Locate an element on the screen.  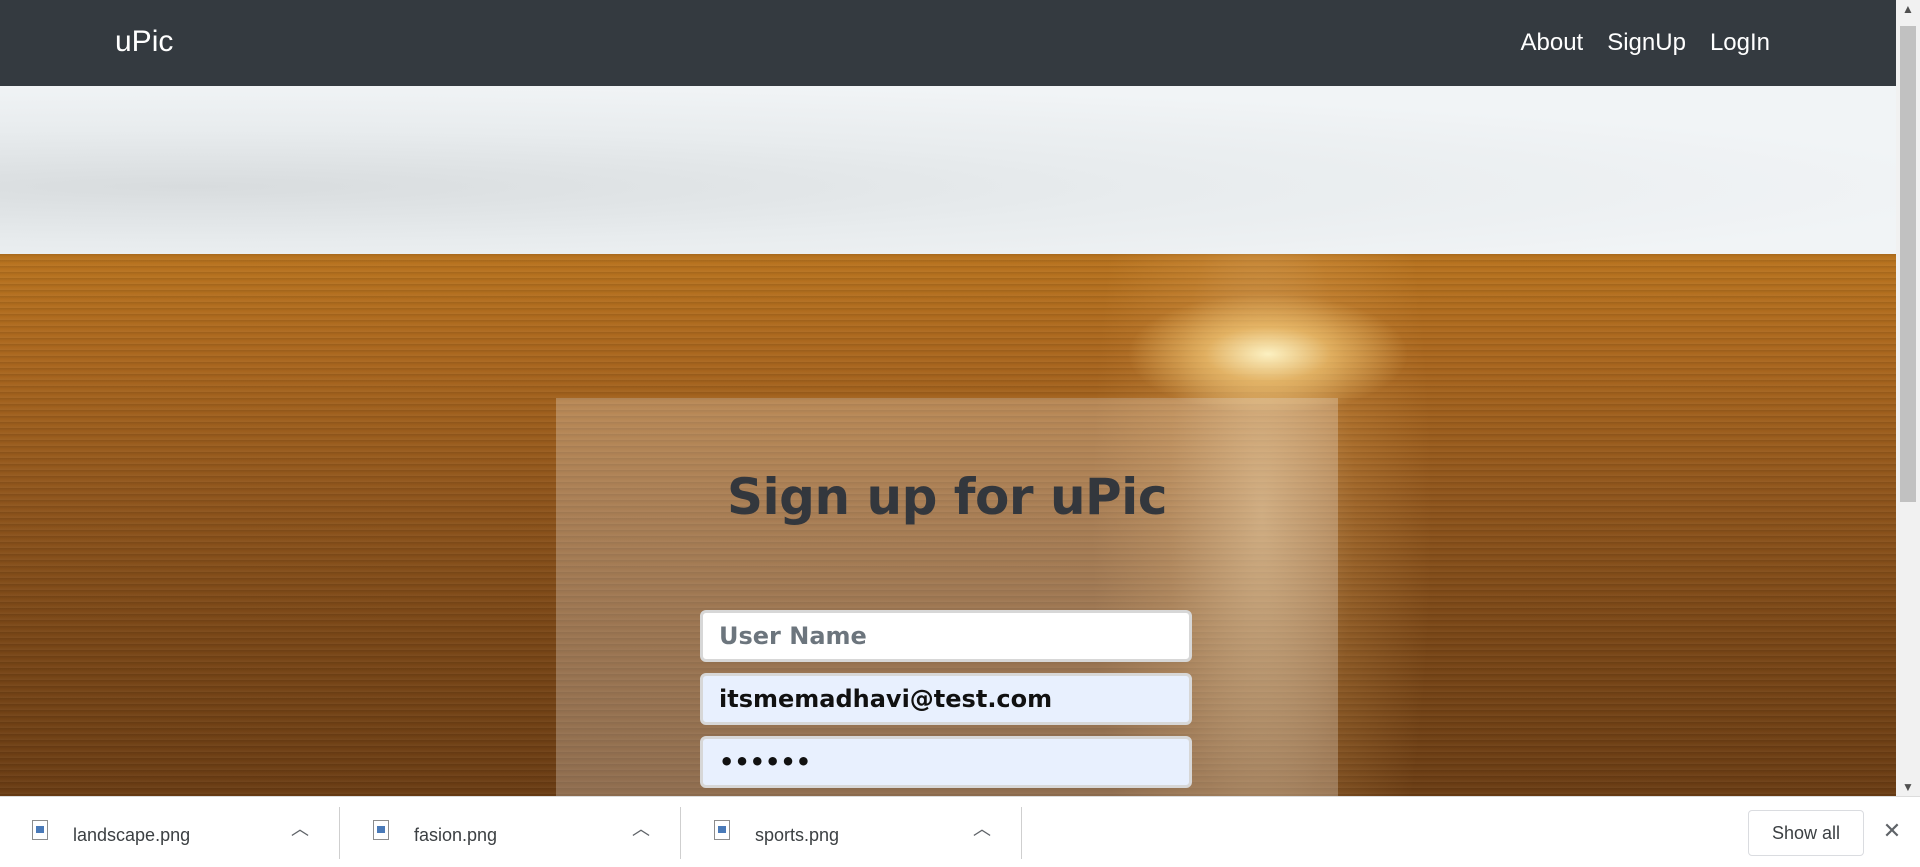
scroll-down-arrow-icon: ▼ is located at coordinates (1908, 787).